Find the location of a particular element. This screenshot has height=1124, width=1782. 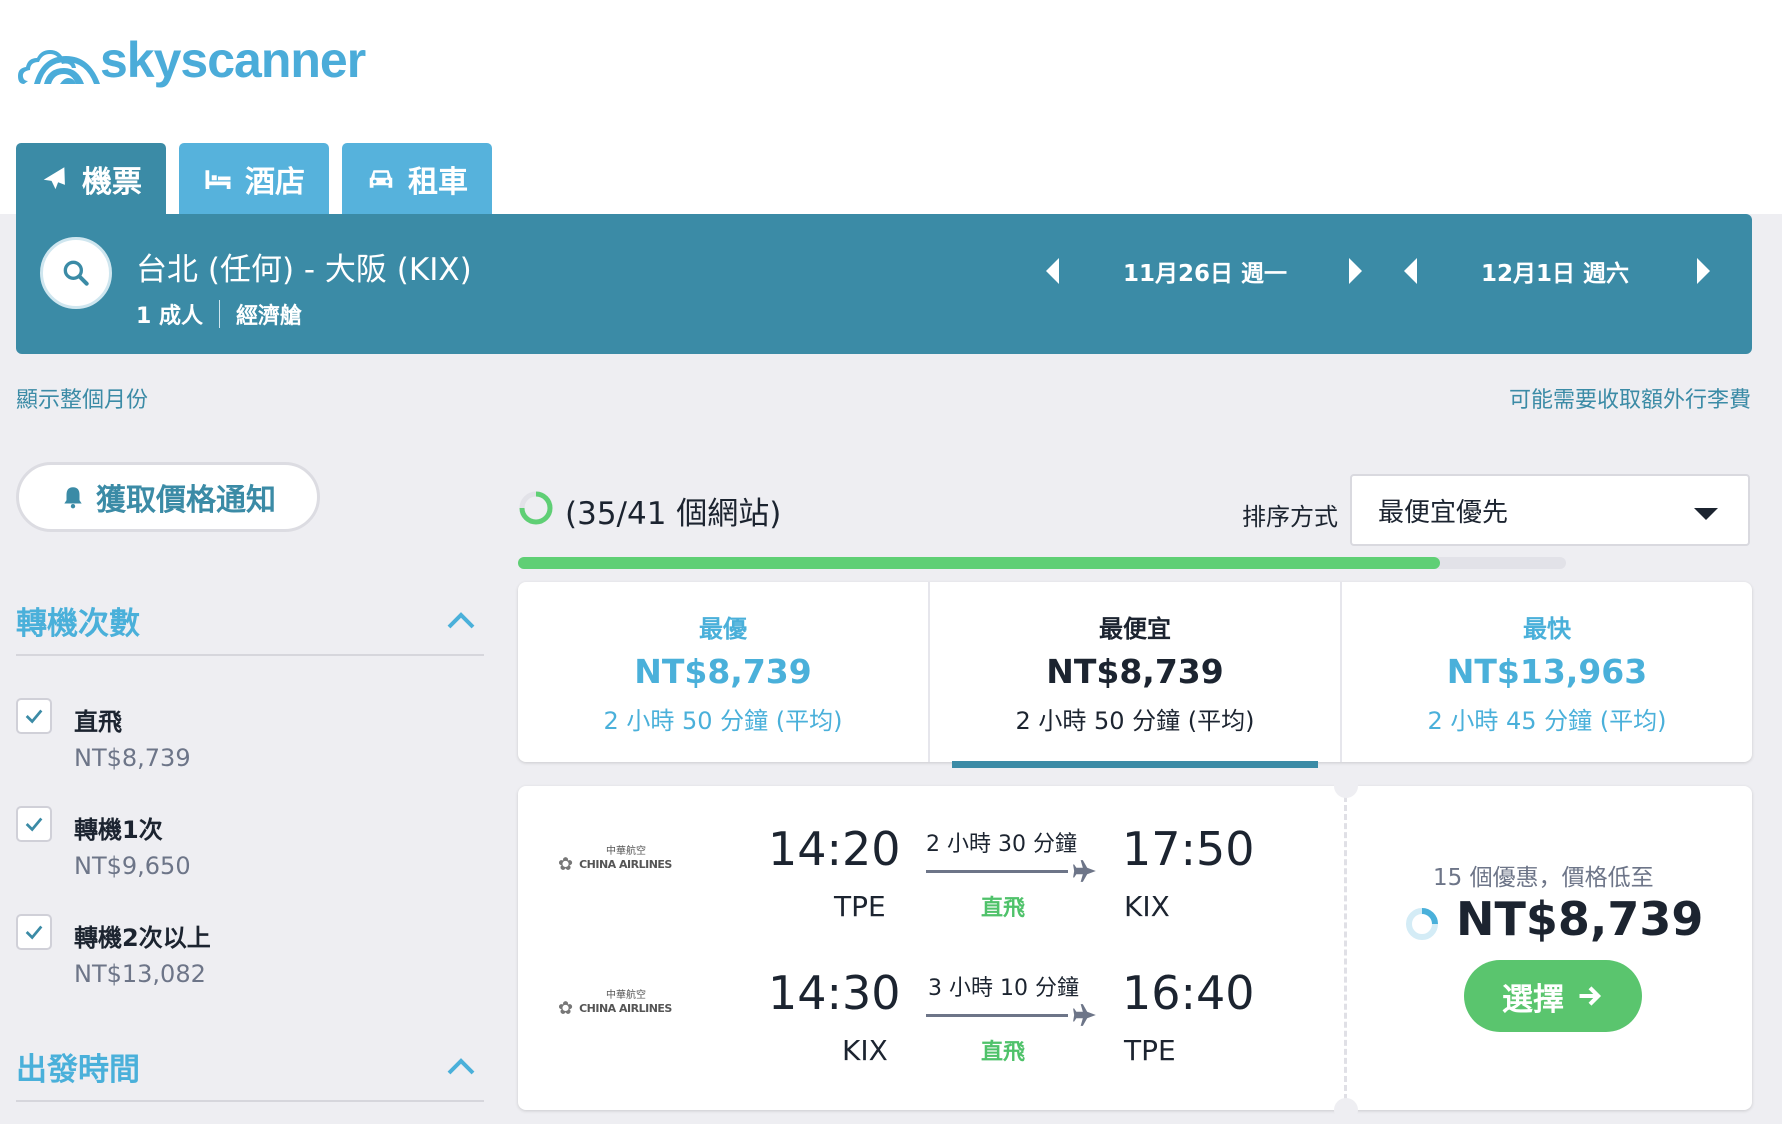

tab-hotels-label: 酒店 is located at coordinates (275, 182).